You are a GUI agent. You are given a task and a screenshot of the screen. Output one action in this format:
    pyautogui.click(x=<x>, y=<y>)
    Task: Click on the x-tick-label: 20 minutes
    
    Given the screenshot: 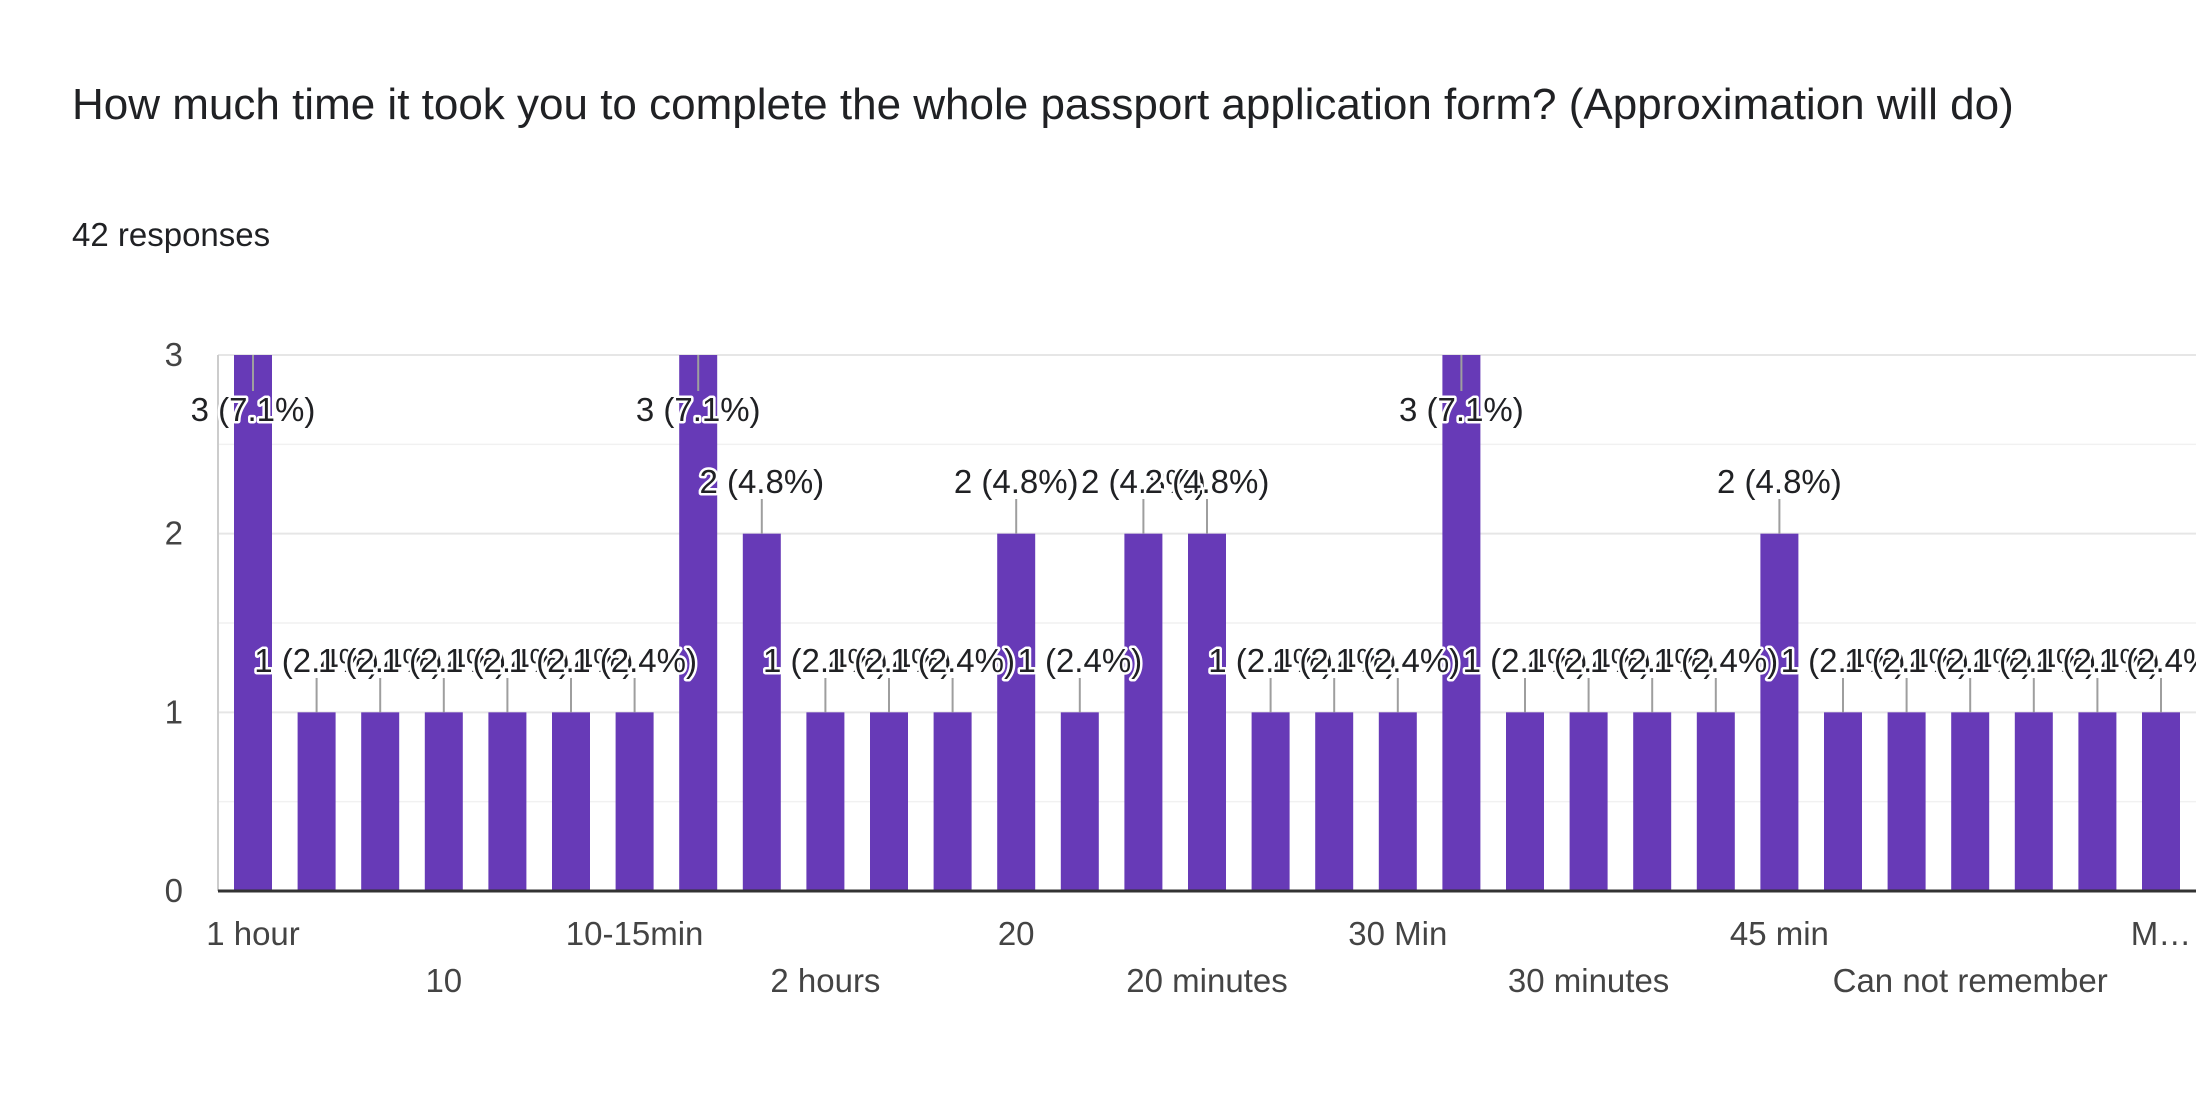 What is the action you would take?
    pyautogui.click(x=1206, y=980)
    